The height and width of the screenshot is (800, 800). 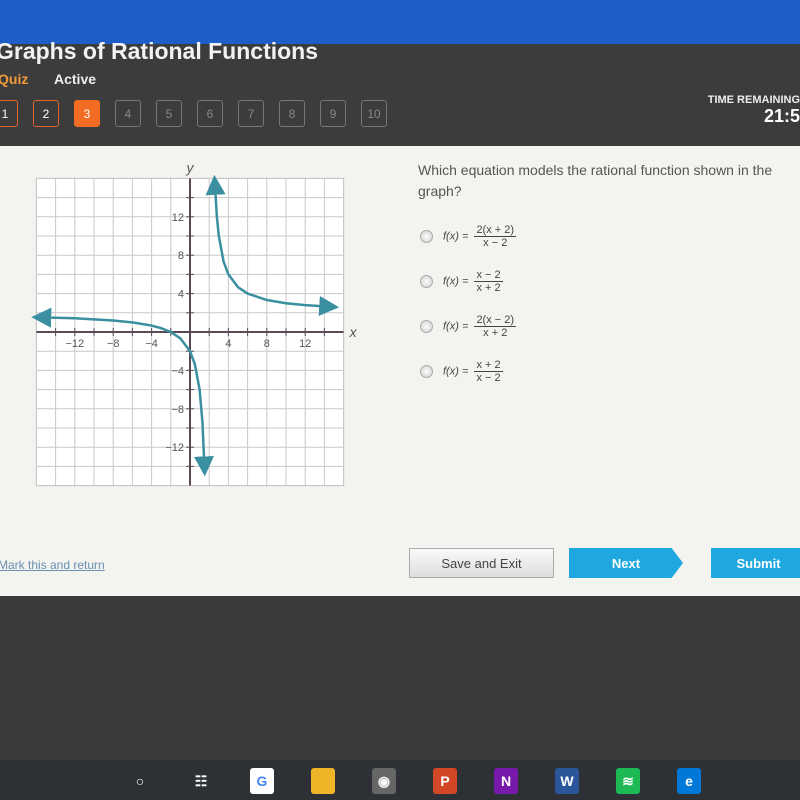 I want to click on answer-option-2: f(x) = x − 2 x + 2, so click(x=461, y=281).